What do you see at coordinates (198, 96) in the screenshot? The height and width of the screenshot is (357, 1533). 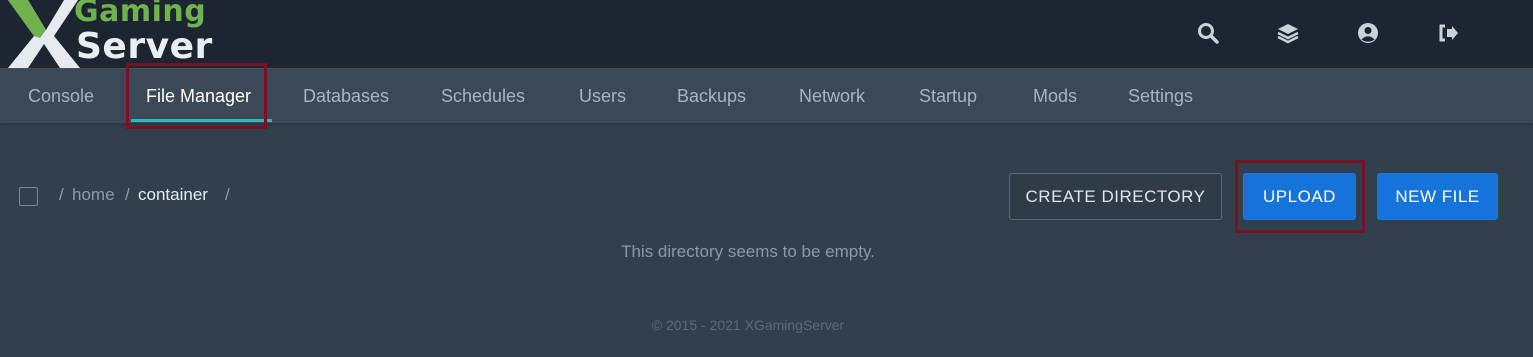 I see `tab-file-manager: File Manager` at bounding box center [198, 96].